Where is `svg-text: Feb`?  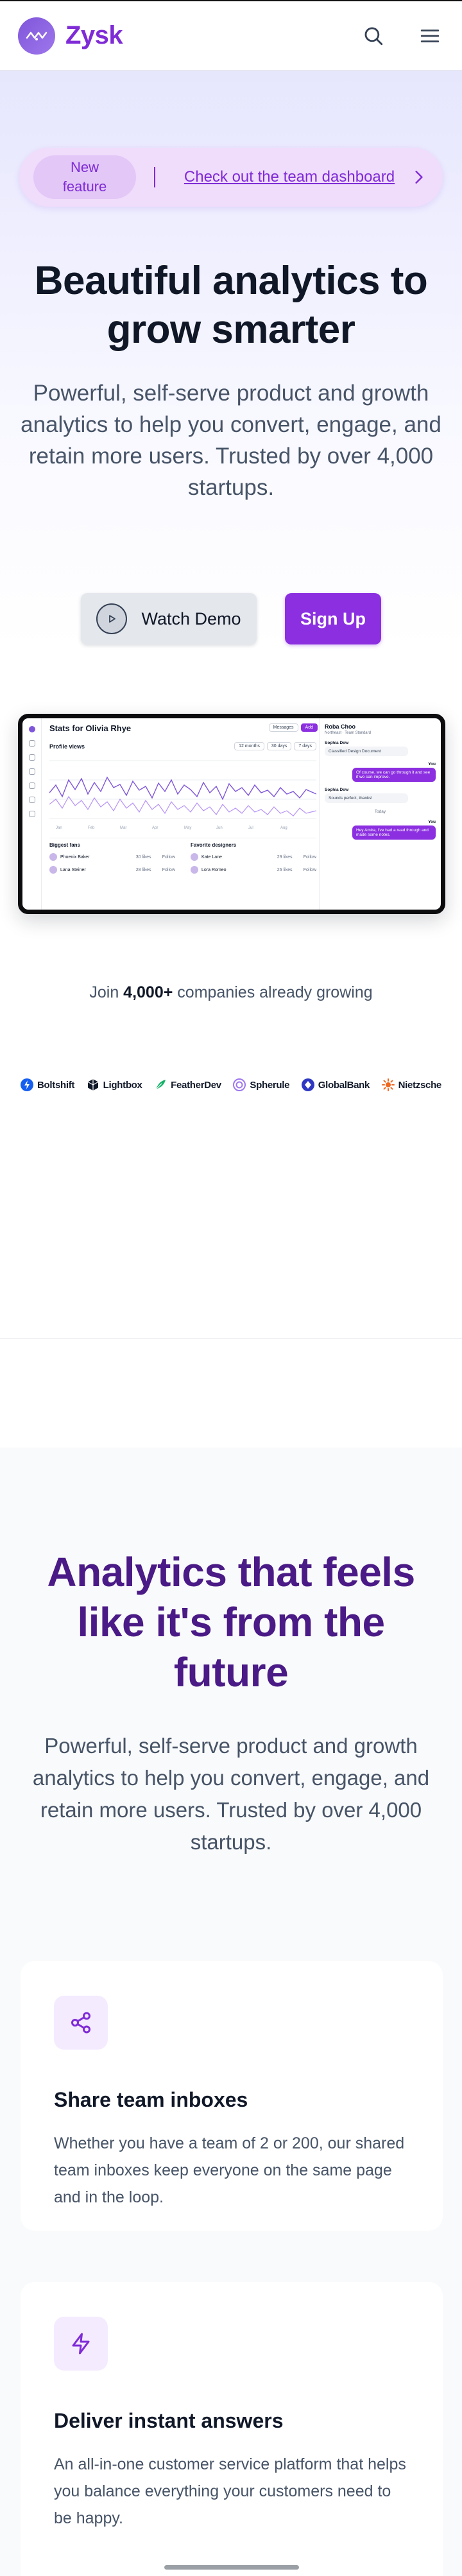
svg-text: Feb is located at coordinates (92, 828).